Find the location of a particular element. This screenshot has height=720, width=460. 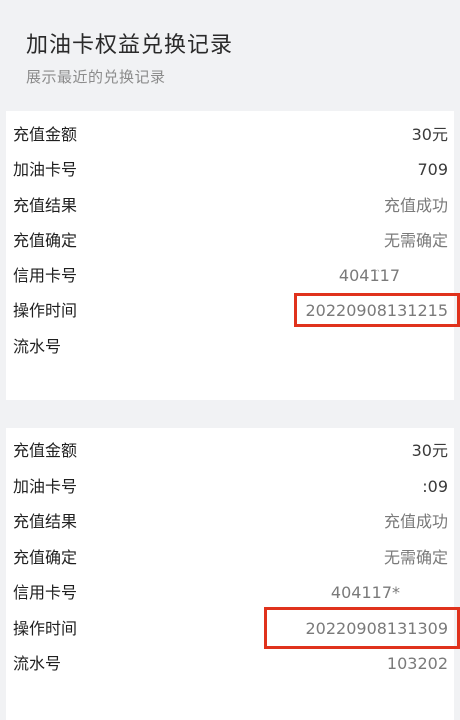

row-serial: 流水号 is located at coordinates (230, 347).